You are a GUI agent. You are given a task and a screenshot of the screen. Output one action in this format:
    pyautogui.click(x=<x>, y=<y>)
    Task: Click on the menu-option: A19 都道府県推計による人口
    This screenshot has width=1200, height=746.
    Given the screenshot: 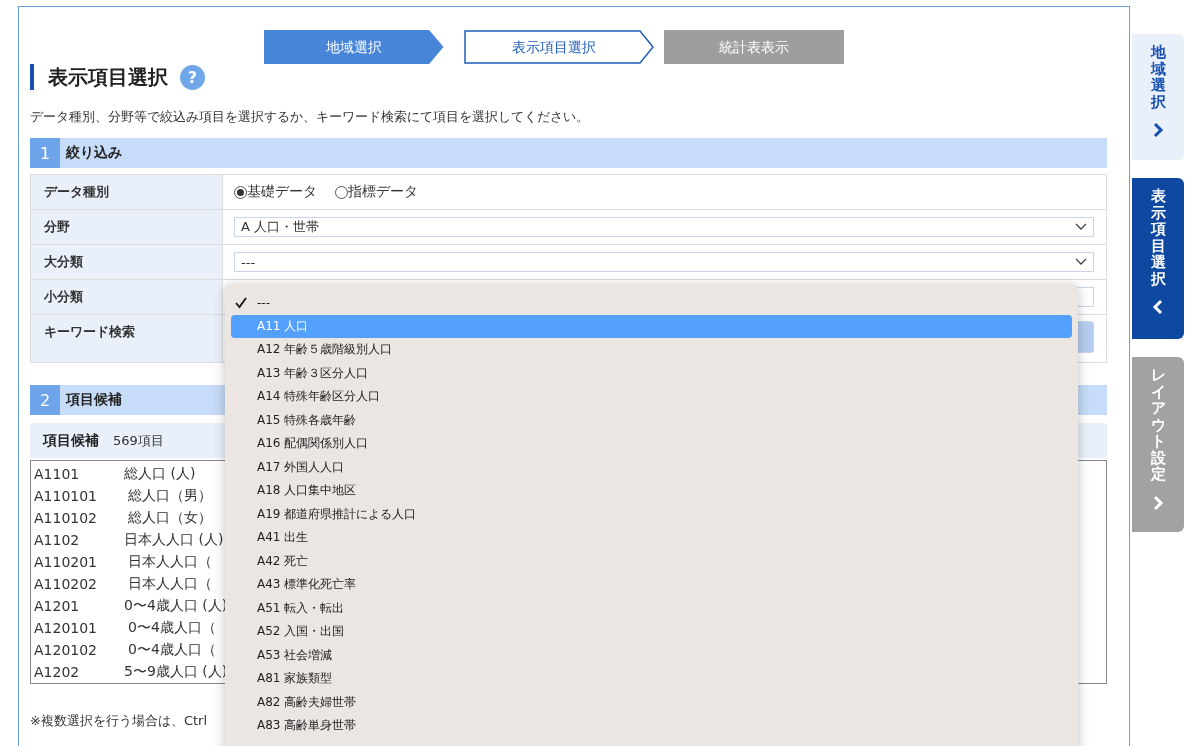 What is the action you would take?
    pyautogui.click(x=651, y=514)
    